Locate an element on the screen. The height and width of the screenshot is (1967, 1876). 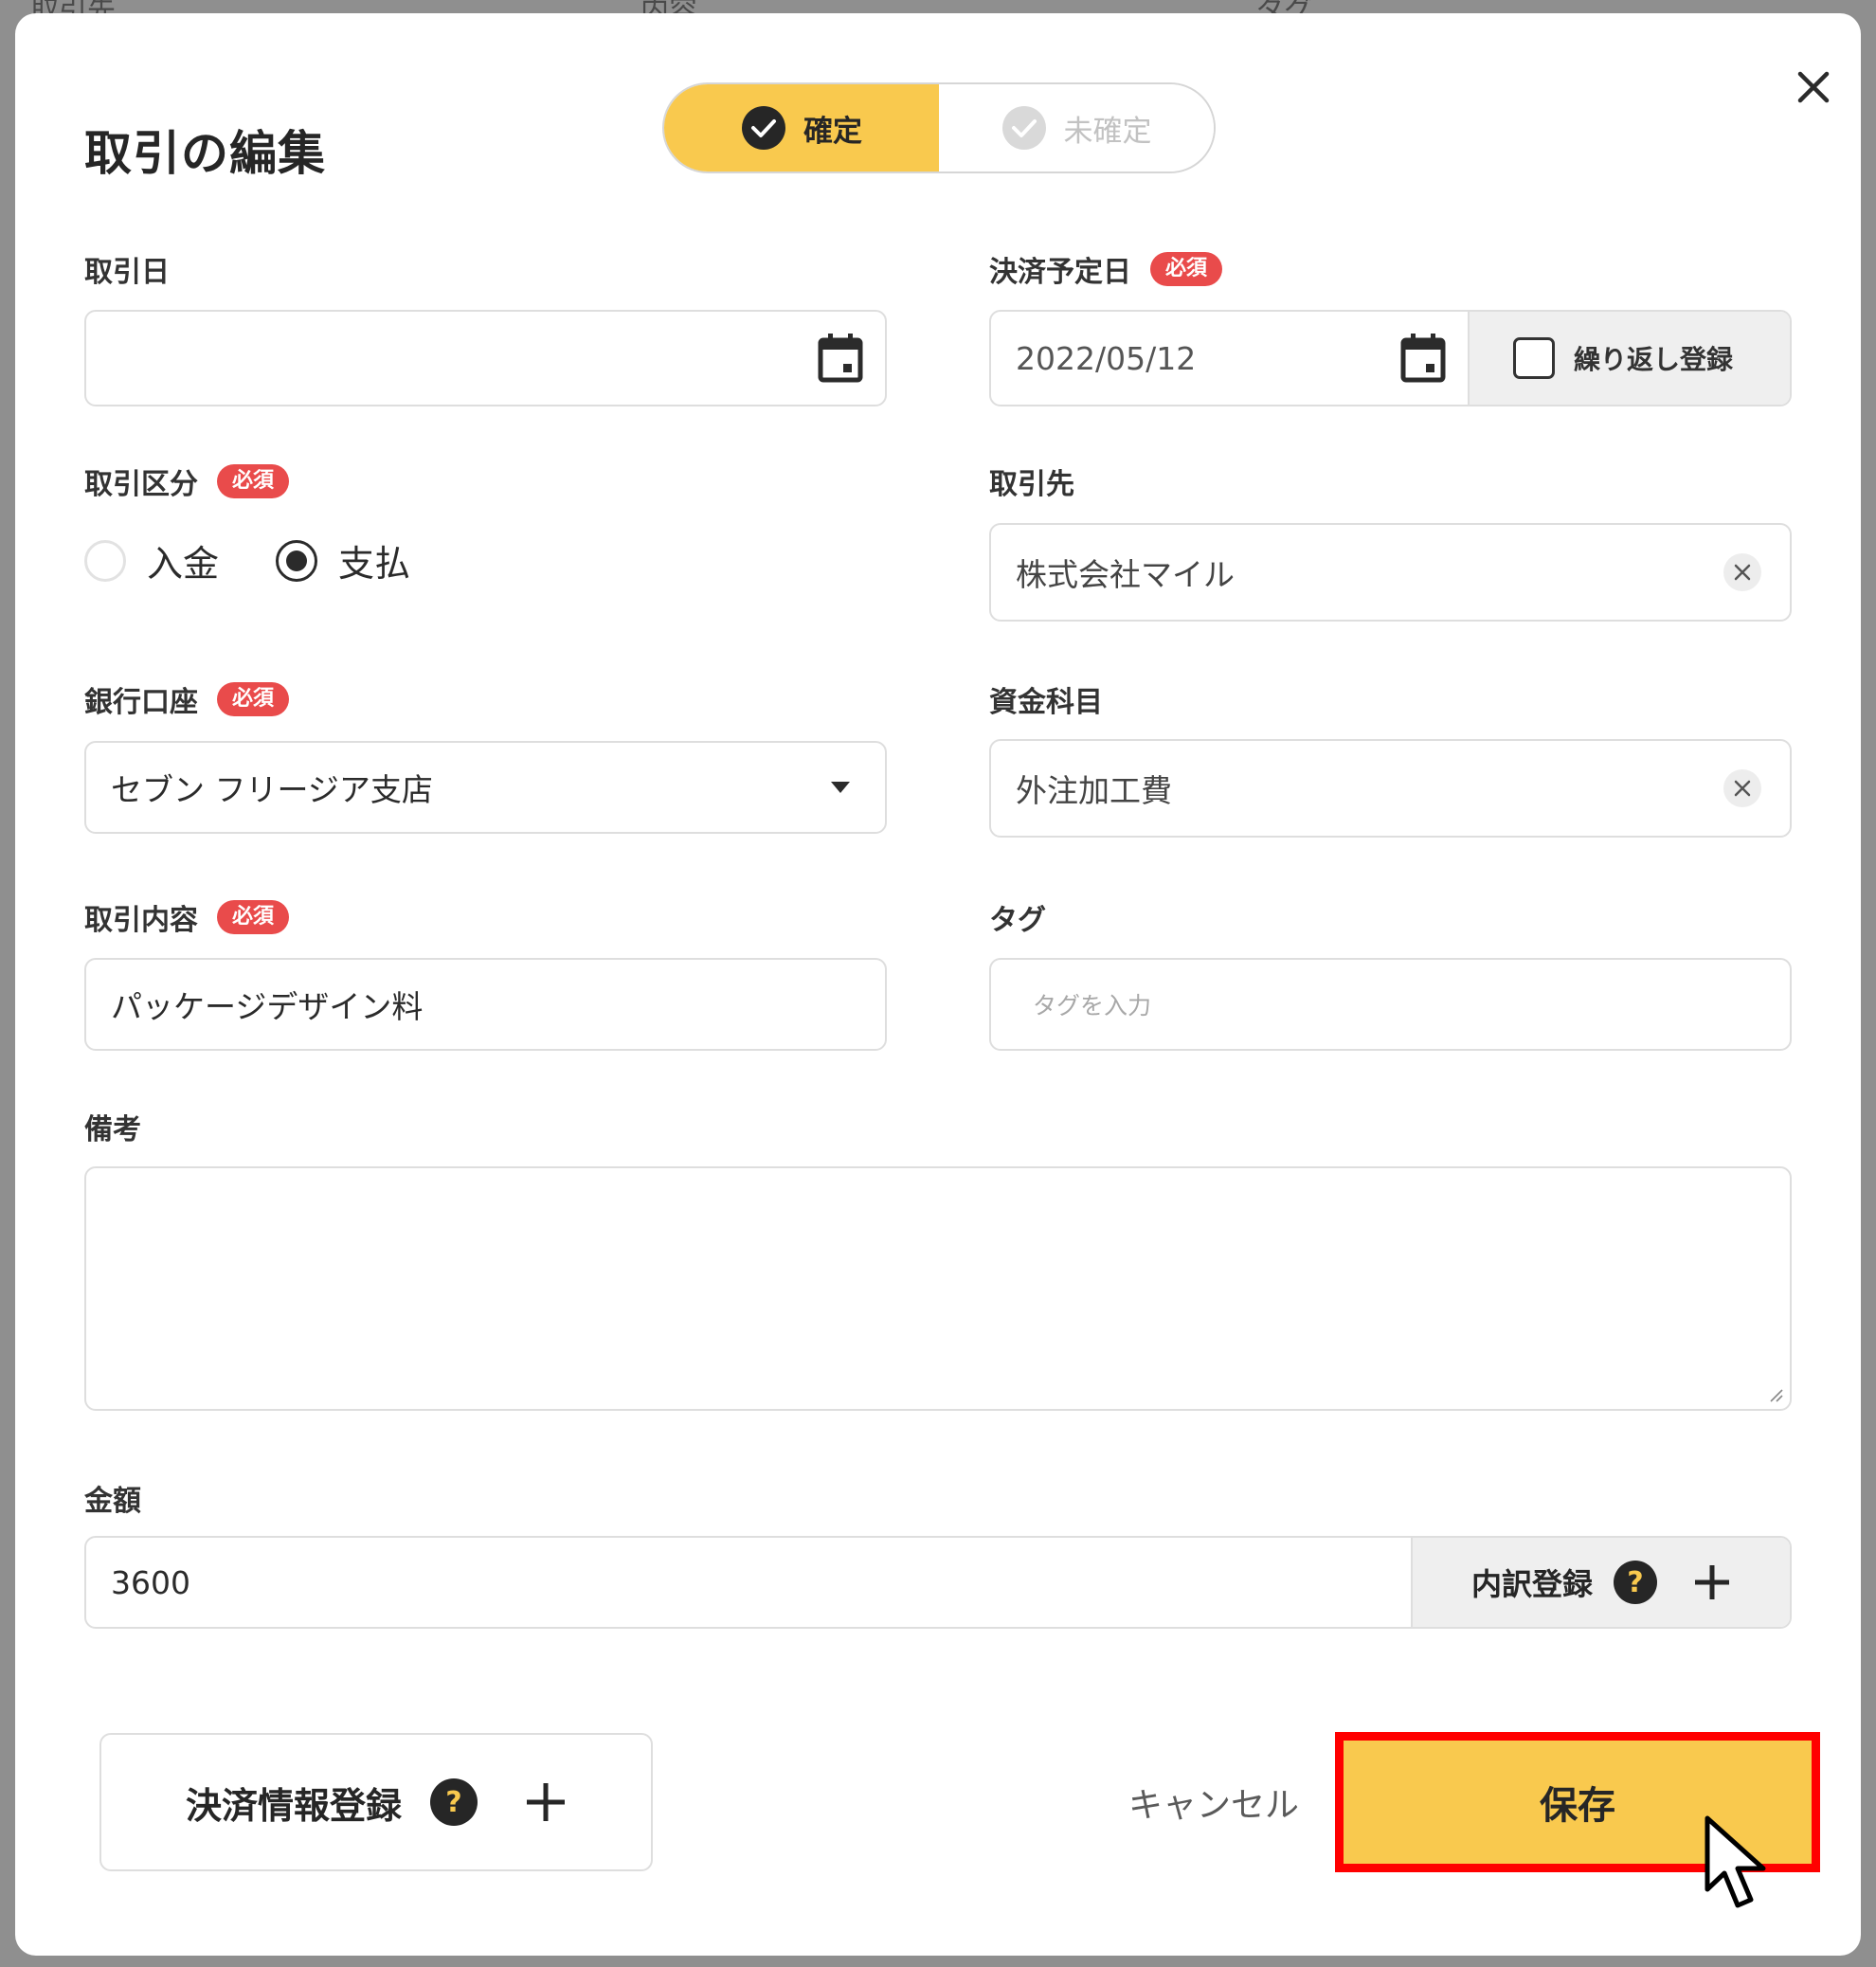
radio-option-payment: 支払 is located at coordinates (343, 560).